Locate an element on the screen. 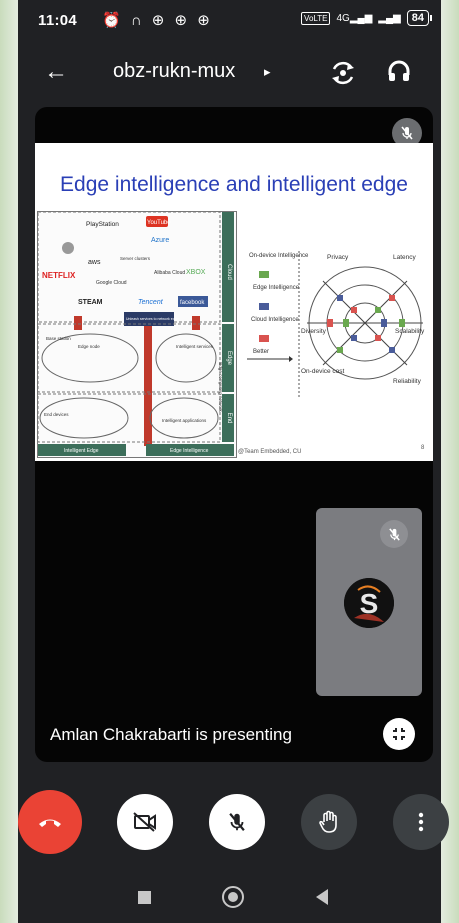  slide-page-number: 8 is located at coordinates (423, 448).